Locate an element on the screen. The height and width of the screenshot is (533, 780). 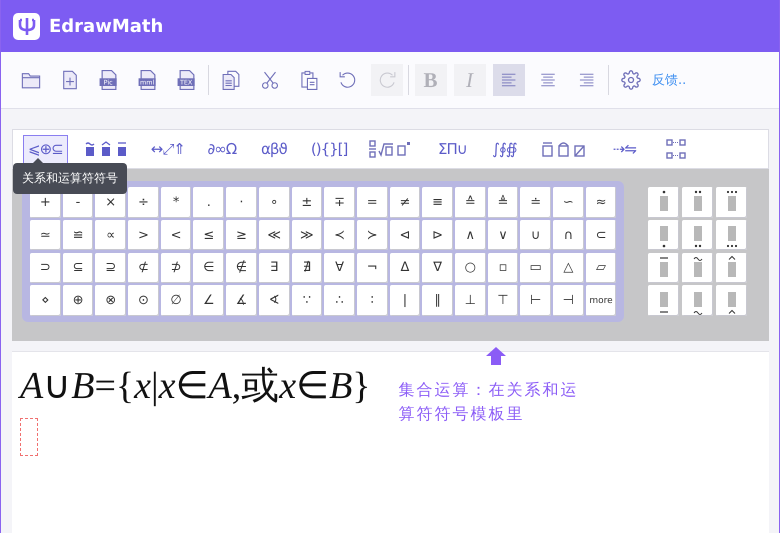
align-right-icon is located at coordinates (587, 80).